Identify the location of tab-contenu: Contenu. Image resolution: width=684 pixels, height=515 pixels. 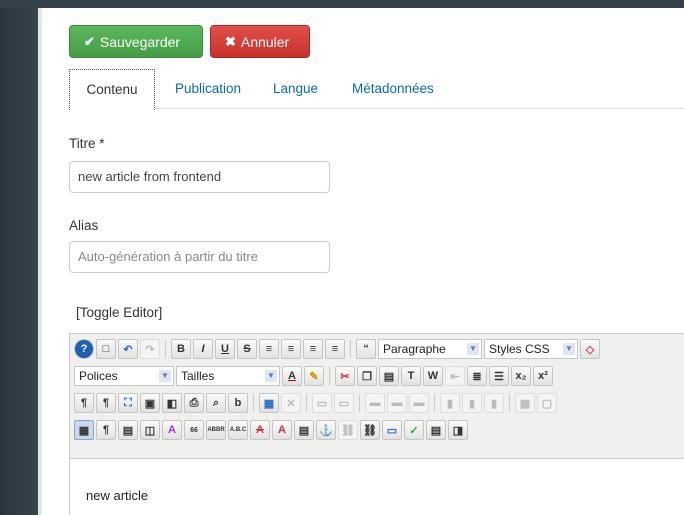
(112, 89).